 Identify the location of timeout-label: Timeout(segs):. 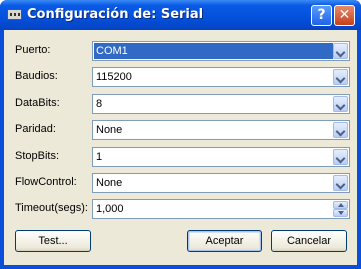
(51, 208).